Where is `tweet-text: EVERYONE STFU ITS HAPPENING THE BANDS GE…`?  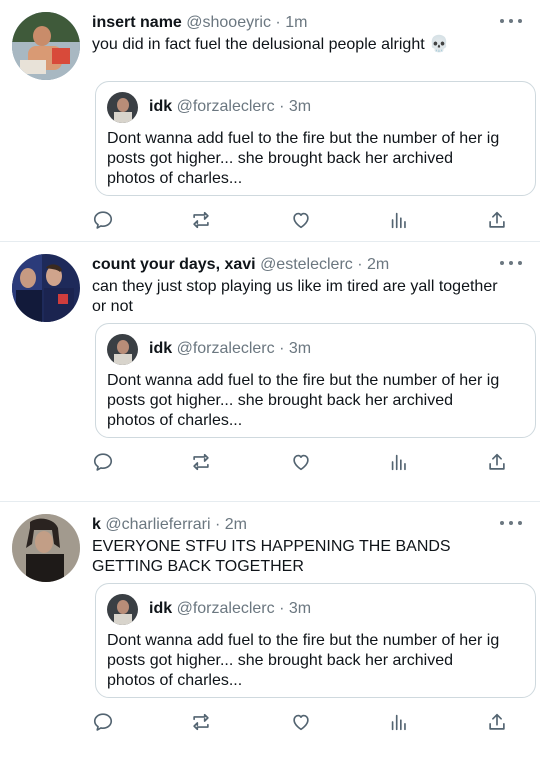
tweet-text: EVERYONE STFU ITS HAPPENING THE BANDS GE… is located at coordinates (271, 556).